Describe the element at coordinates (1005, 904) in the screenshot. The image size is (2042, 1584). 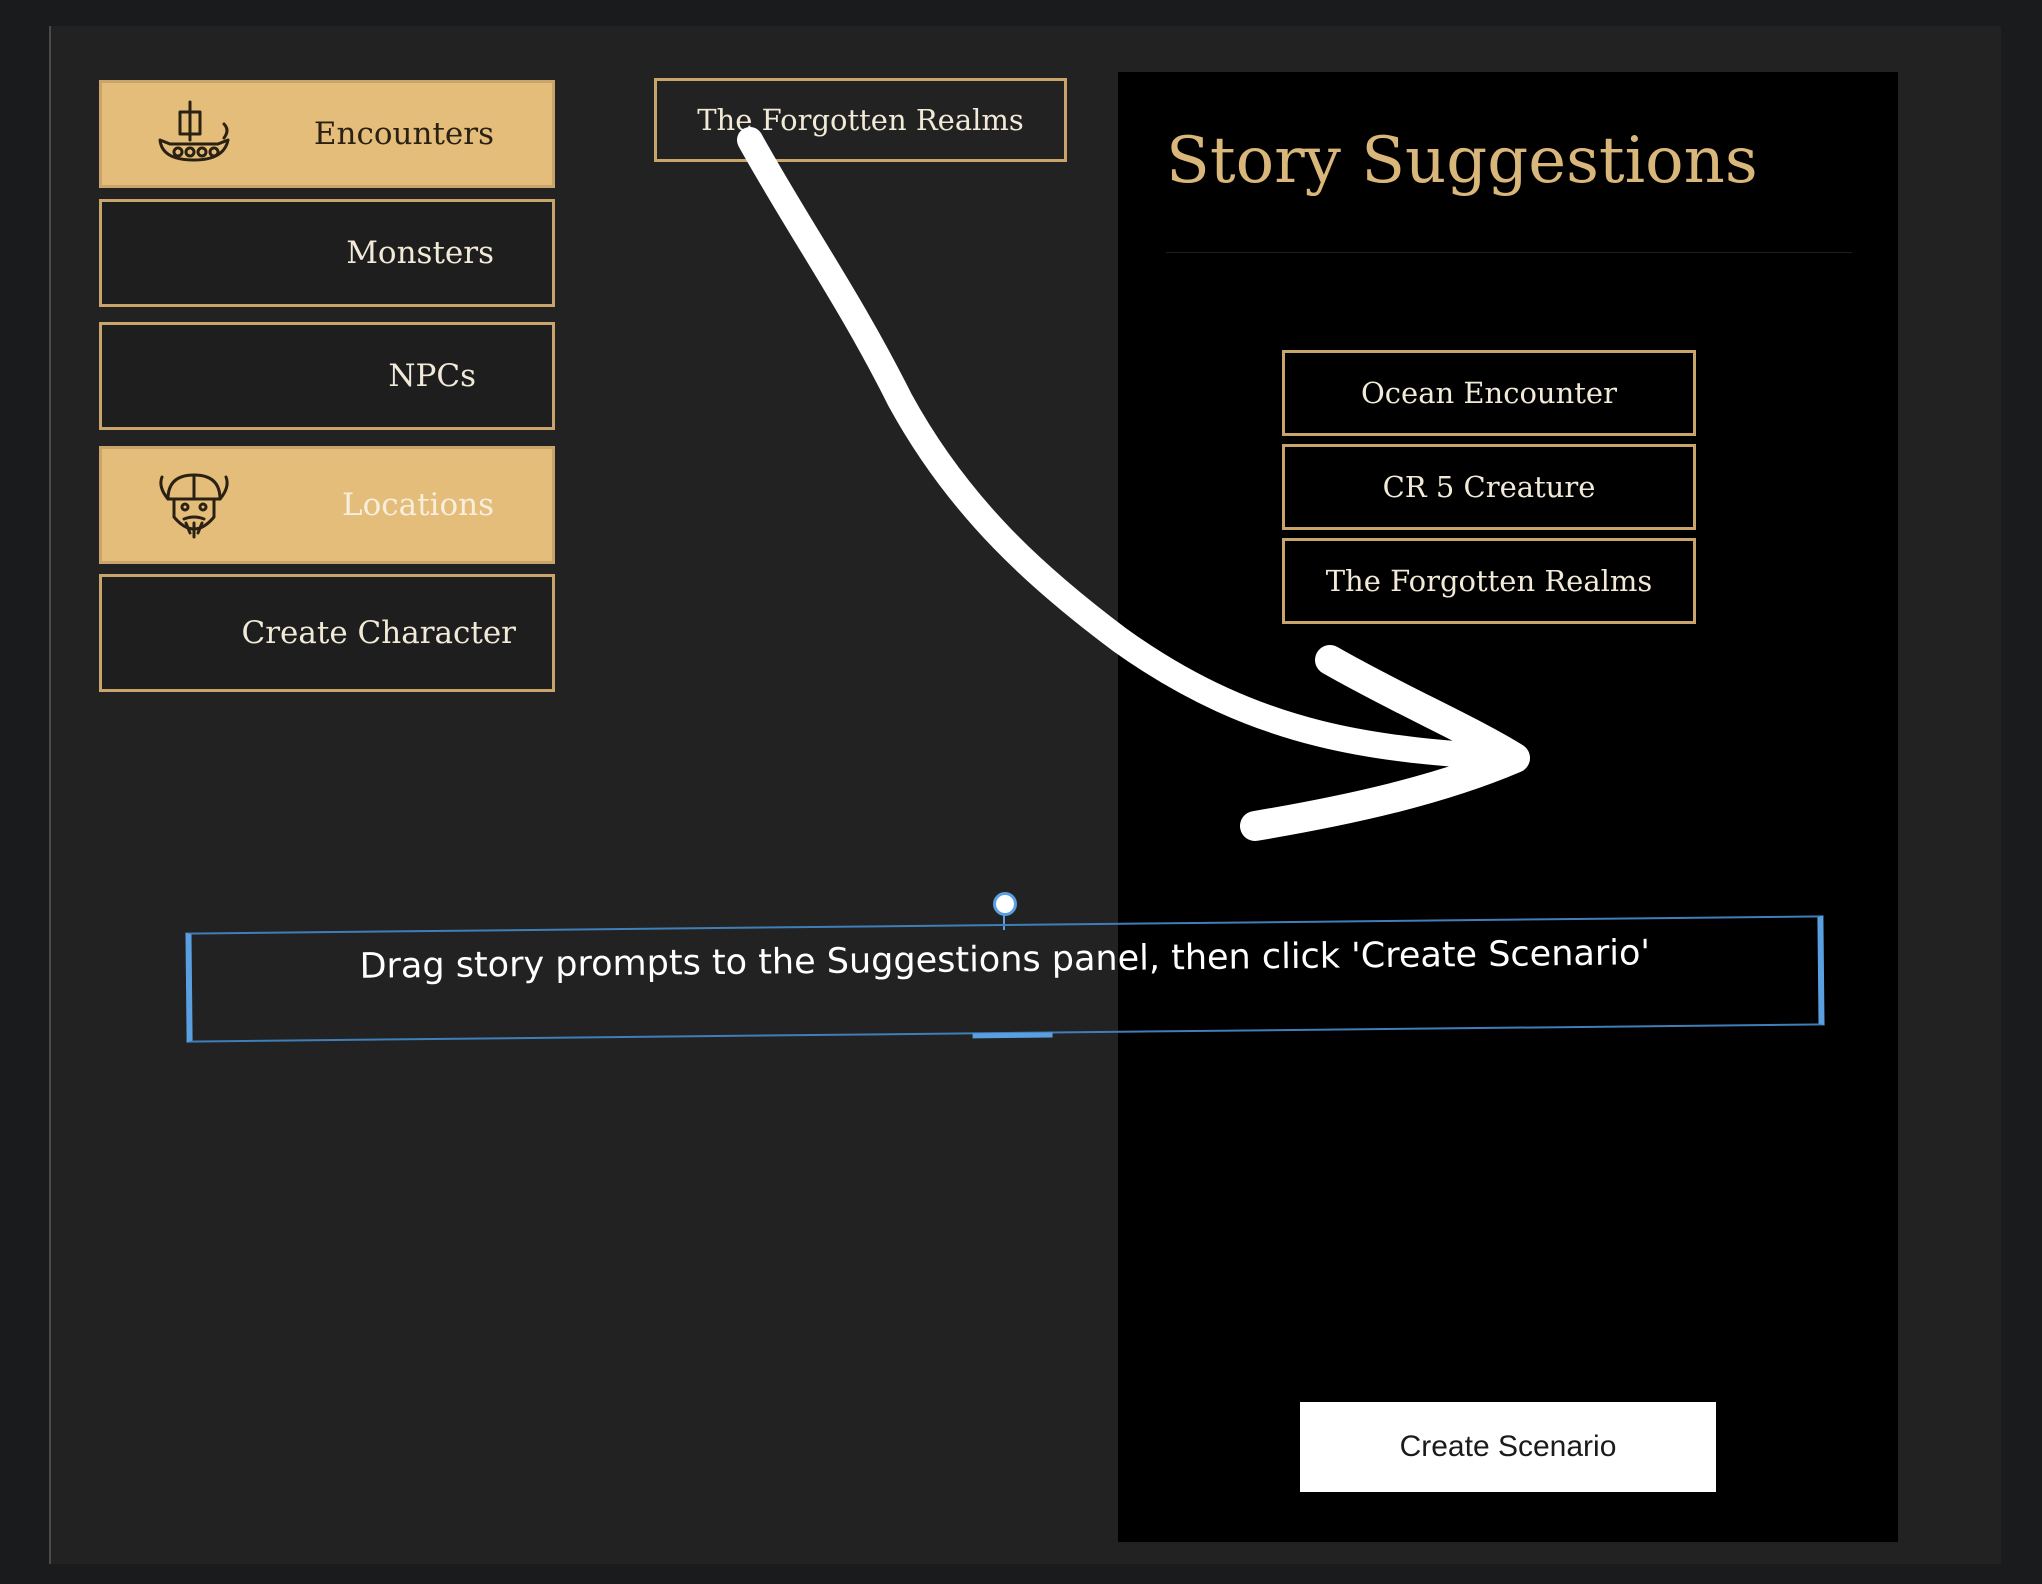
I see `rotate-handle` at that location.